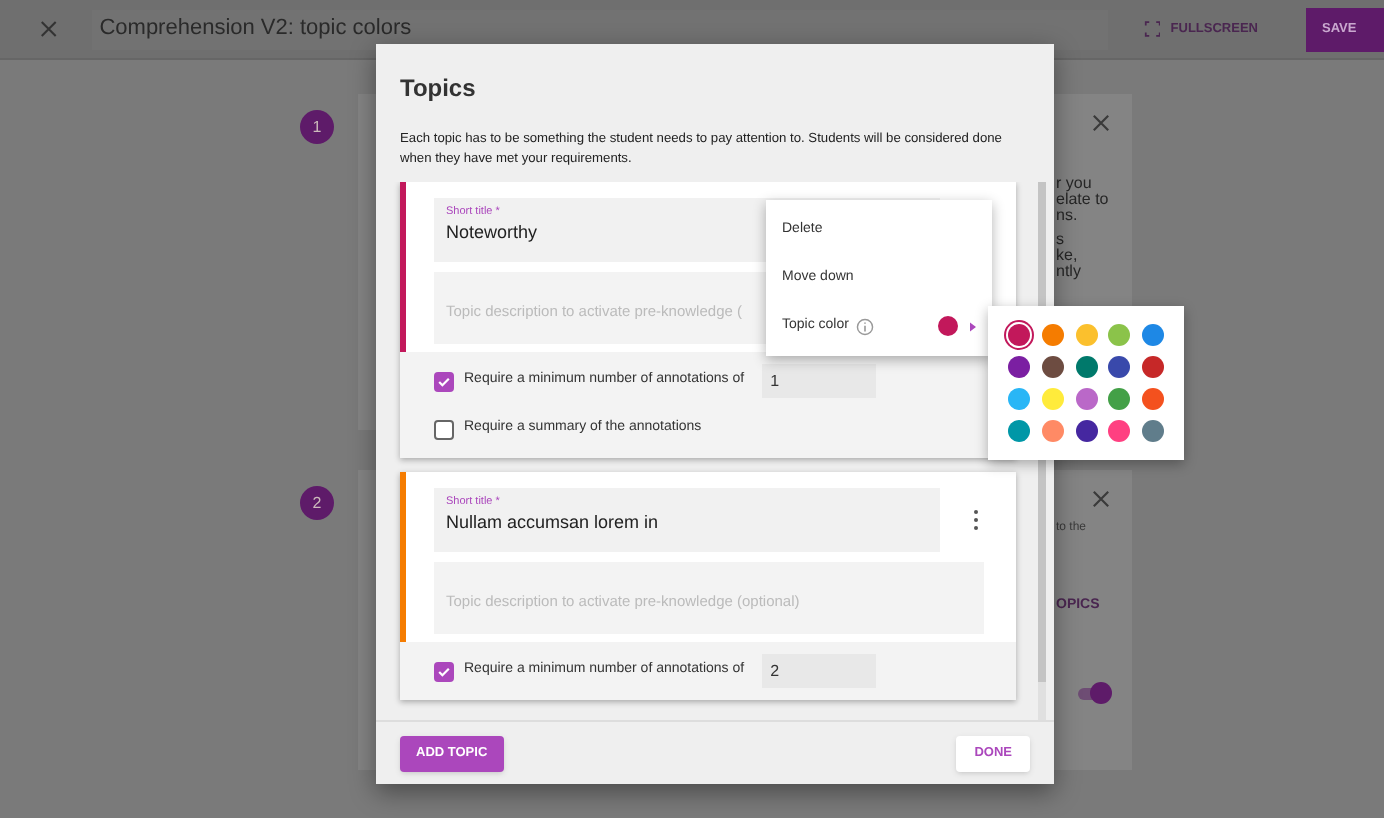 Image resolution: width=1384 pixels, height=818 pixels. I want to click on info-icon, so click(865, 326).